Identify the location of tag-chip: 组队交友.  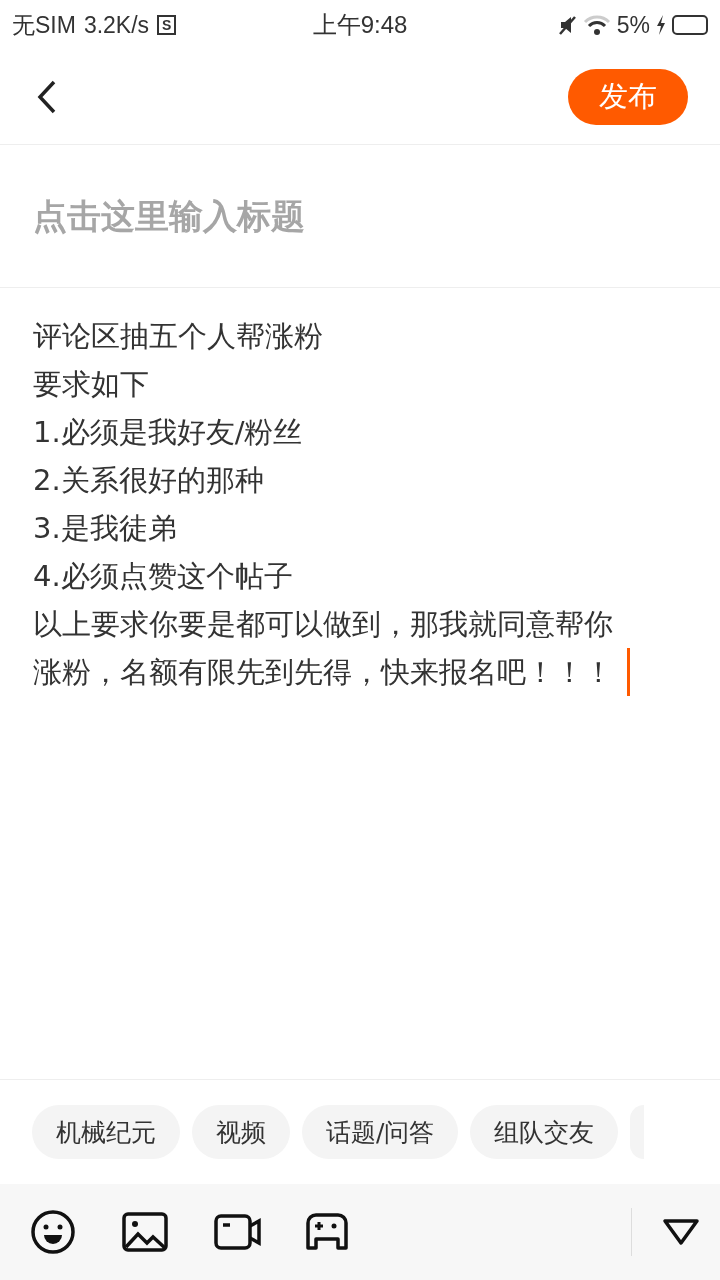
(544, 1132).